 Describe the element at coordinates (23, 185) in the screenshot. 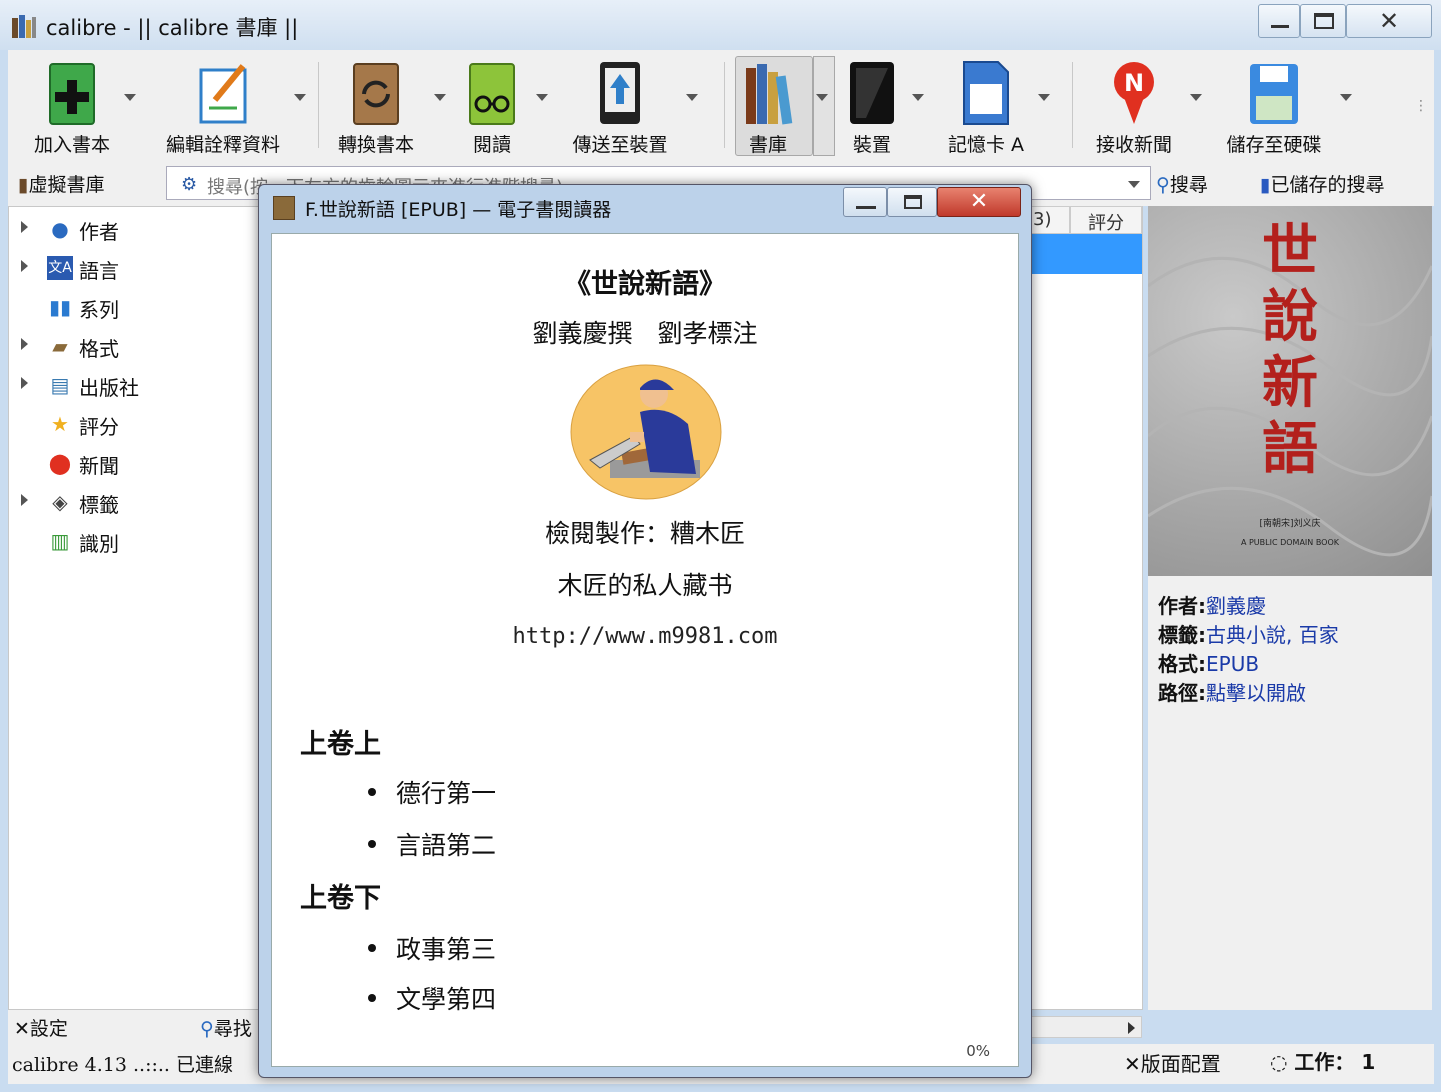

I see `virtual-library-icon: ▮` at that location.